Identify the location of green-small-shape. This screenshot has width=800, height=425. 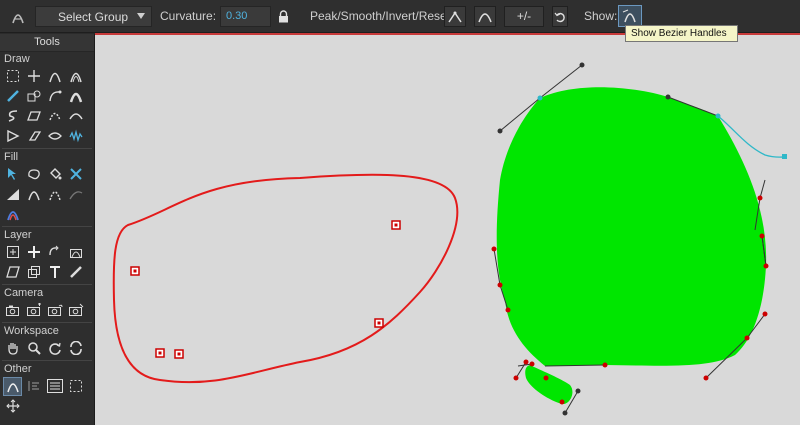
(549, 385).